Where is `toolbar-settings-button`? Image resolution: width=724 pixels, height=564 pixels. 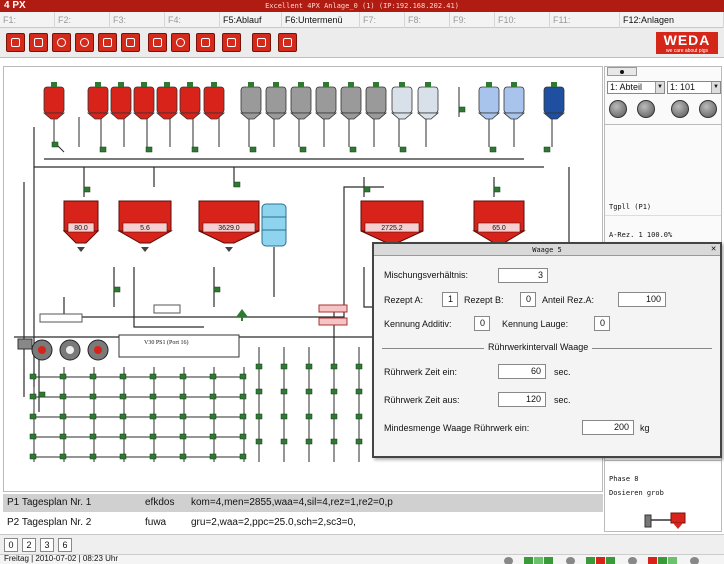
toolbar-settings-button is located at coordinates (180, 42).